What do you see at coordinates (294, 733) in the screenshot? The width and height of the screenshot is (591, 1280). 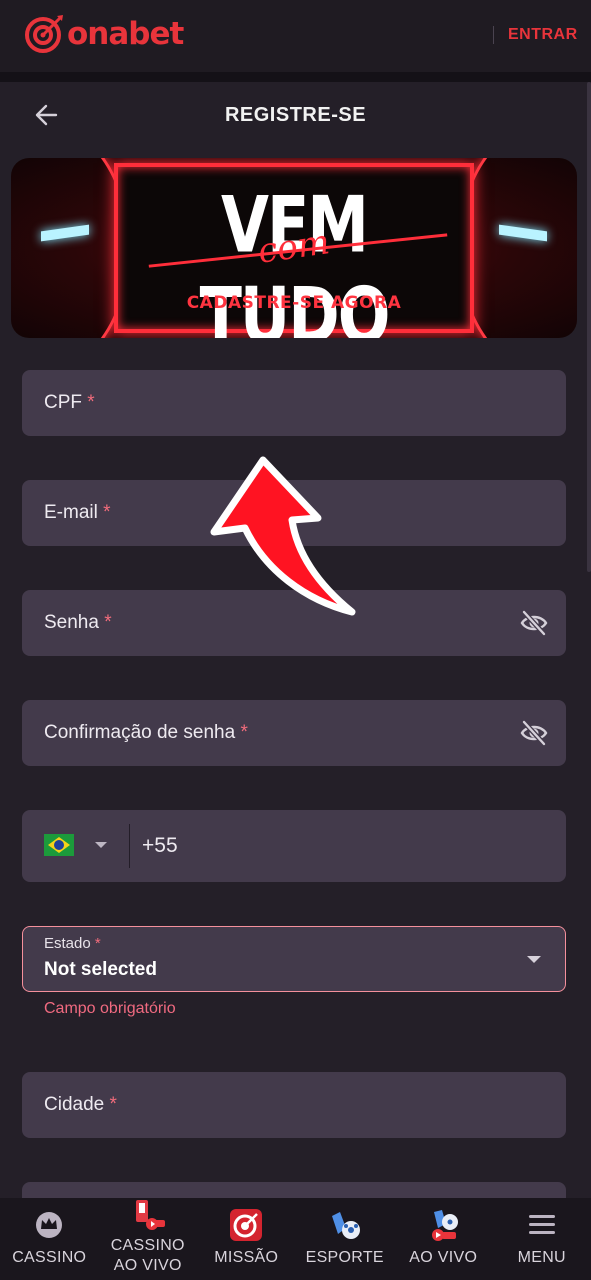 I see `password-confirm-field: Confirmação de senha *` at bounding box center [294, 733].